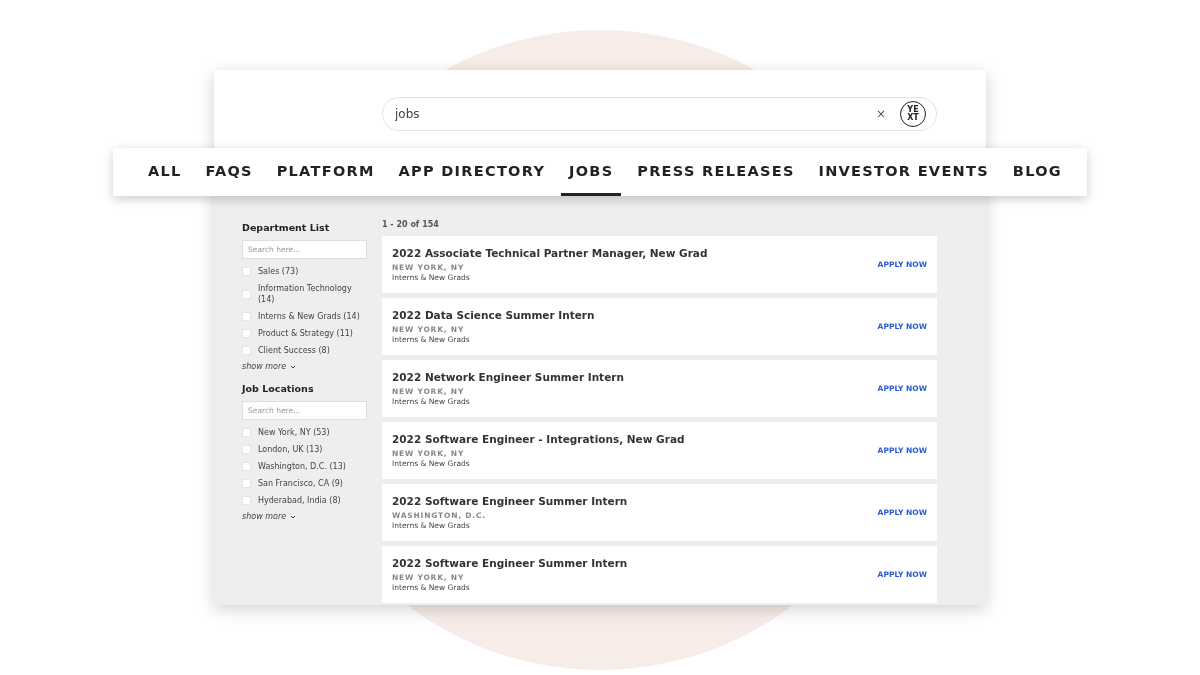  Describe the element at coordinates (1037, 172) in the screenshot. I see `tab: BLOG` at that location.